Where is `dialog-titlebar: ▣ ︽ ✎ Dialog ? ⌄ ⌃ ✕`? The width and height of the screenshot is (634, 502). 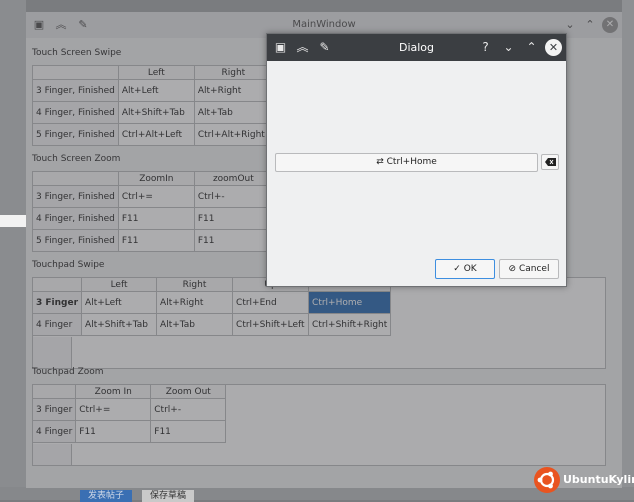
dialog-titlebar: ▣ ︽ ✎ Dialog ? ⌄ ⌃ ✕ is located at coordinates (416, 47).